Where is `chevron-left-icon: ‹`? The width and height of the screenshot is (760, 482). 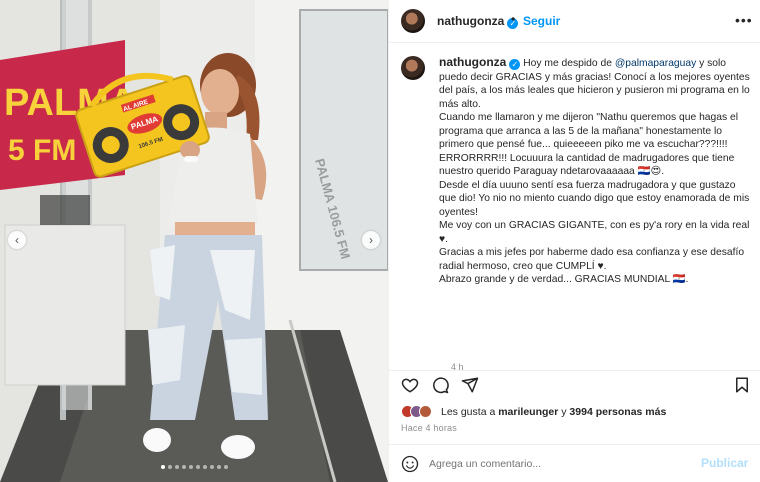
chevron-left-icon: ‹ is located at coordinates (17, 240).